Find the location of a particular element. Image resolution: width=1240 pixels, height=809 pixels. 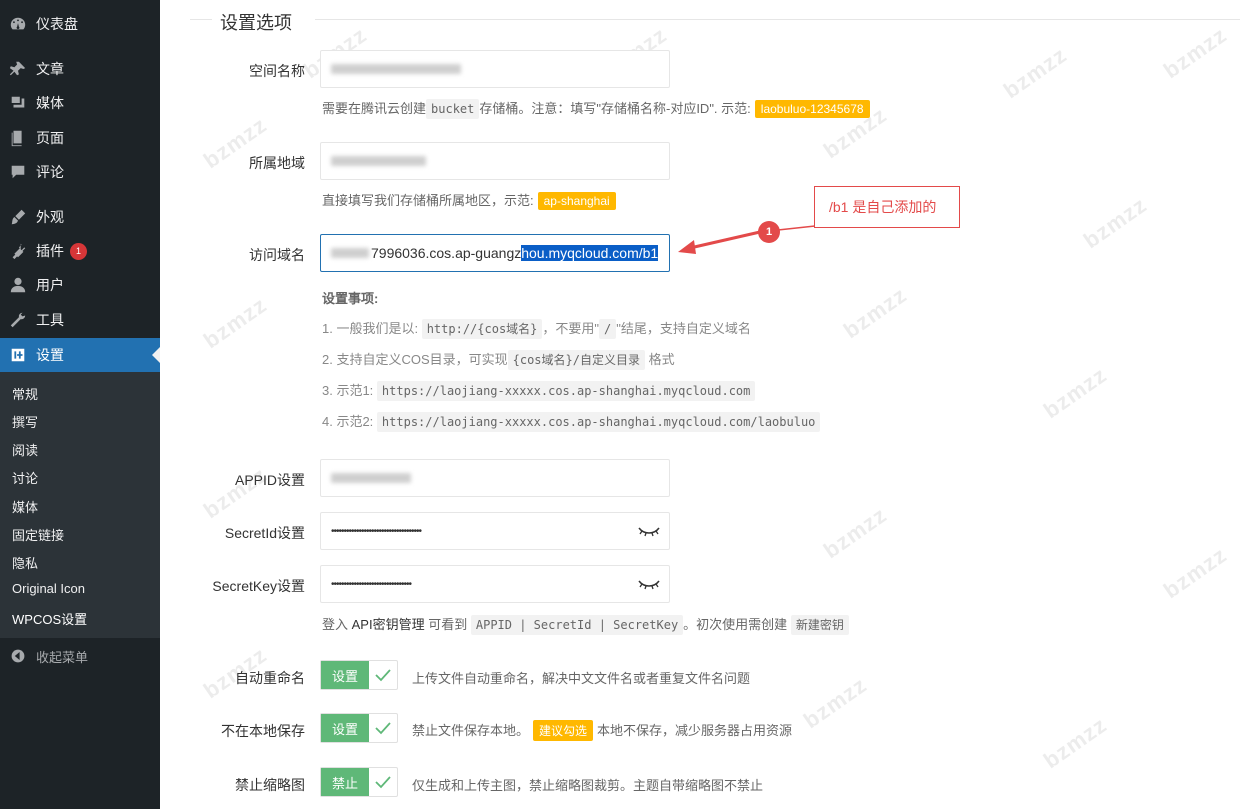

domain-input: 7996036.cos.ap-guangz hou.myqcloud.com/b1 is located at coordinates (495, 253).